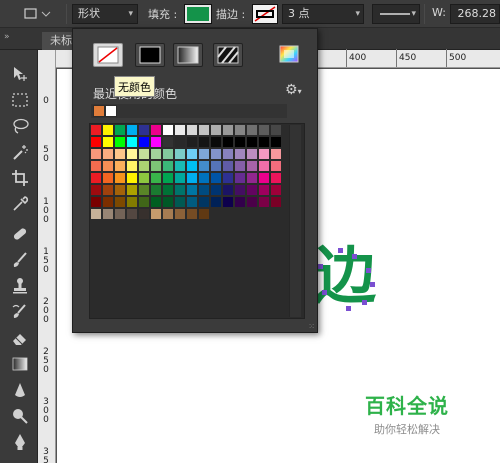 The image size is (500, 463). Describe the element at coordinates (20, 312) in the screenshot. I see `history-brush-tool` at that location.